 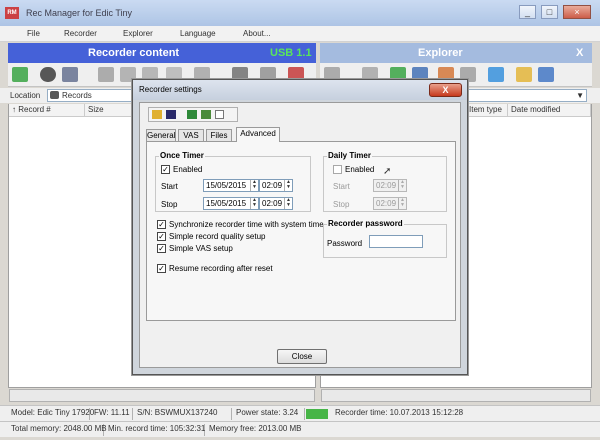 I want to click on daily-start-time-field: 02:09 ▲ ▼, so click(x=390, y=185).